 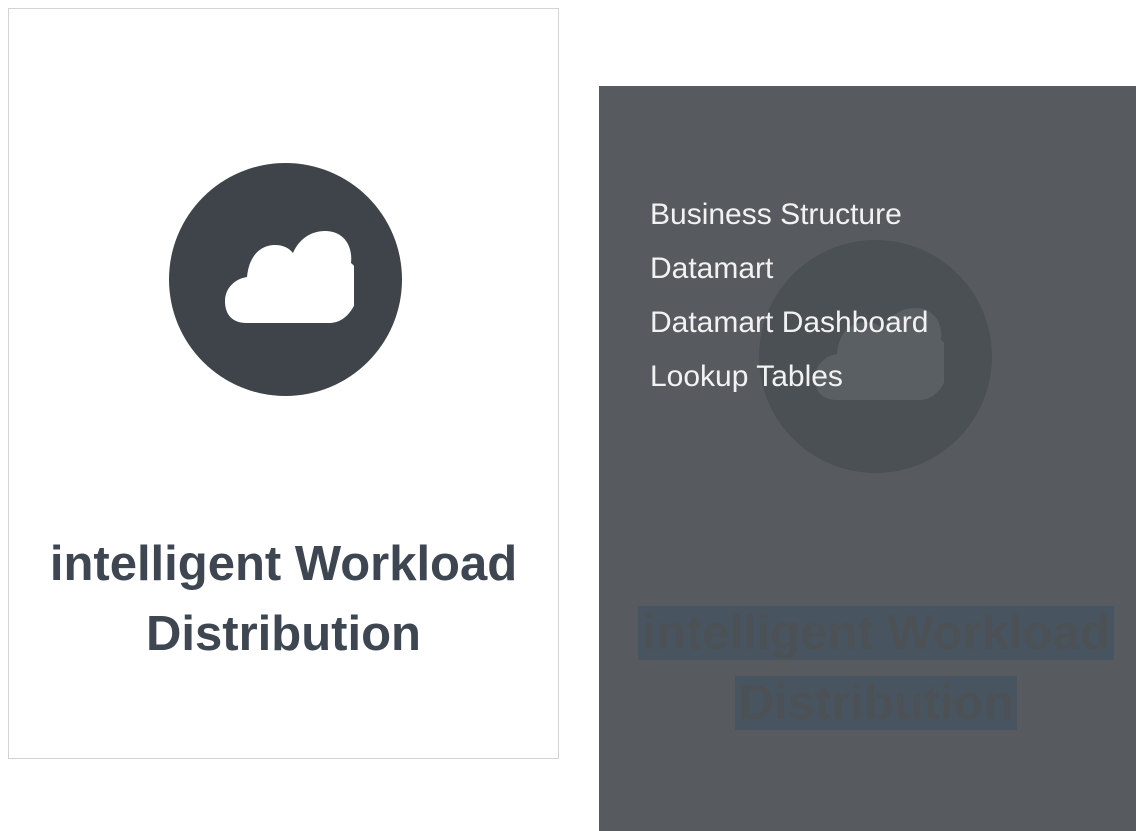 What do you see at coordinates (876, 633) in the screenshot?
I see `ghost-title-line-1: intelligent Workload` at bounding box center [876, 633].